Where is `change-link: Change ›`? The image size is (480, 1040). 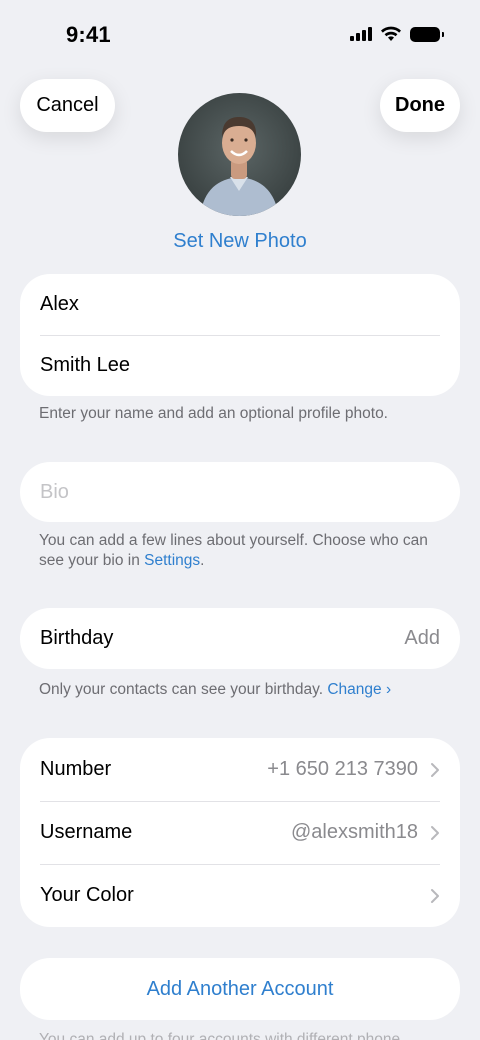 change-link: Change › is located at coordinates (359, 689).